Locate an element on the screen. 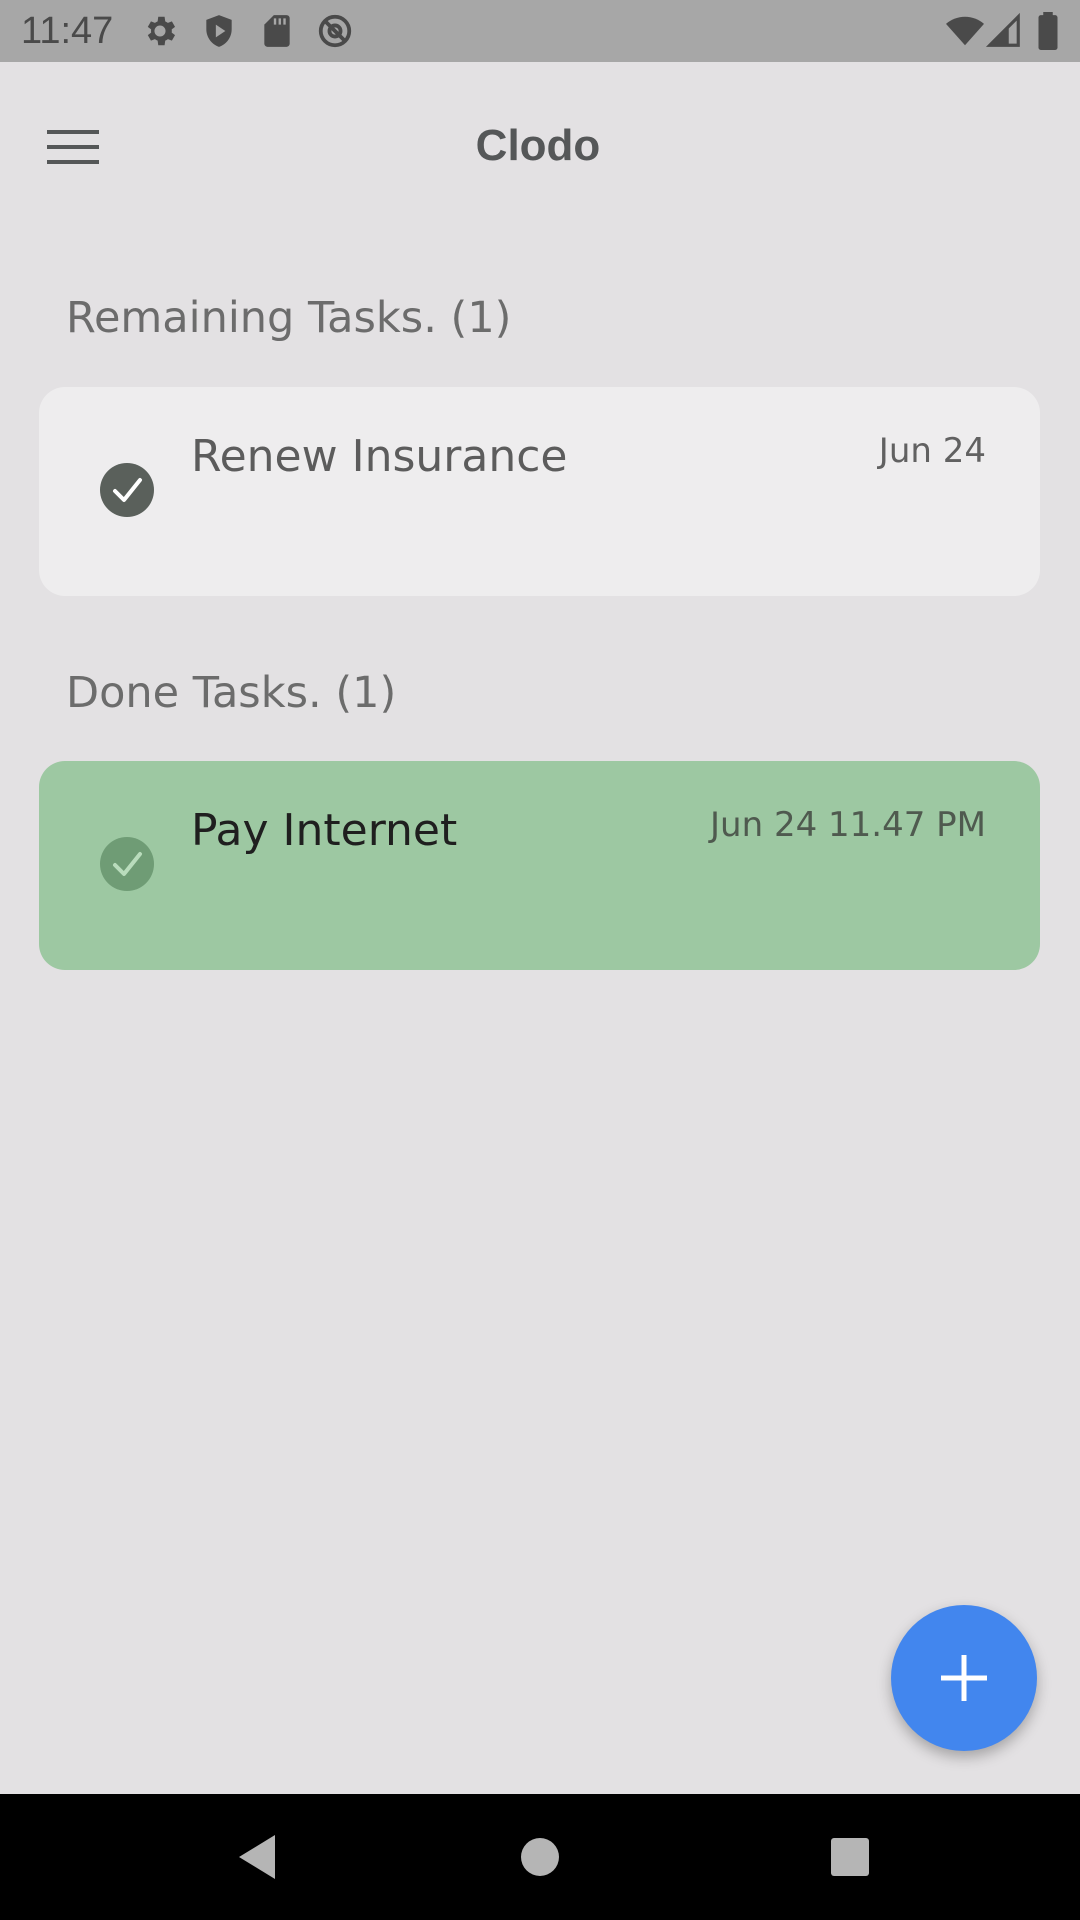  wifi-icon is located at coordinates (965, 31).